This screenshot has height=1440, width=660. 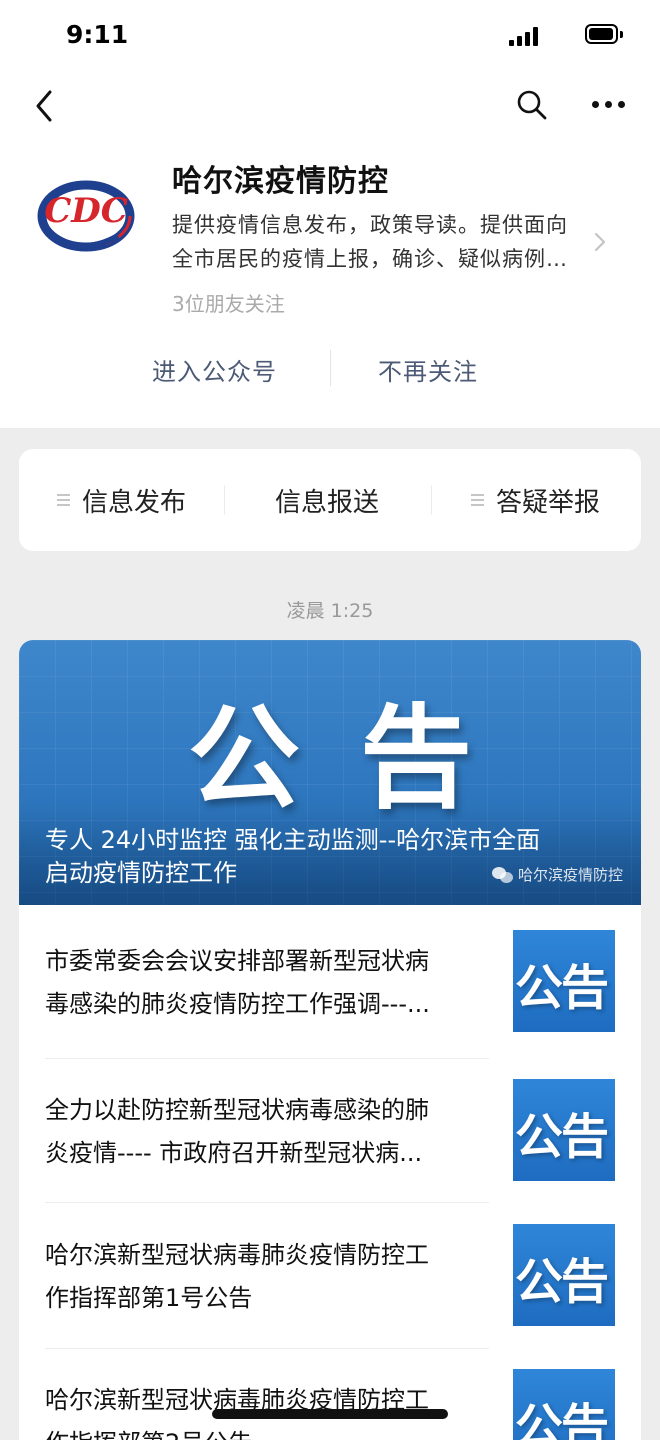 What do you see at coordinates (228, 304) in the screenshot?
I see `followers-count: 3位朋友关注` at bounding box center [228, 304].